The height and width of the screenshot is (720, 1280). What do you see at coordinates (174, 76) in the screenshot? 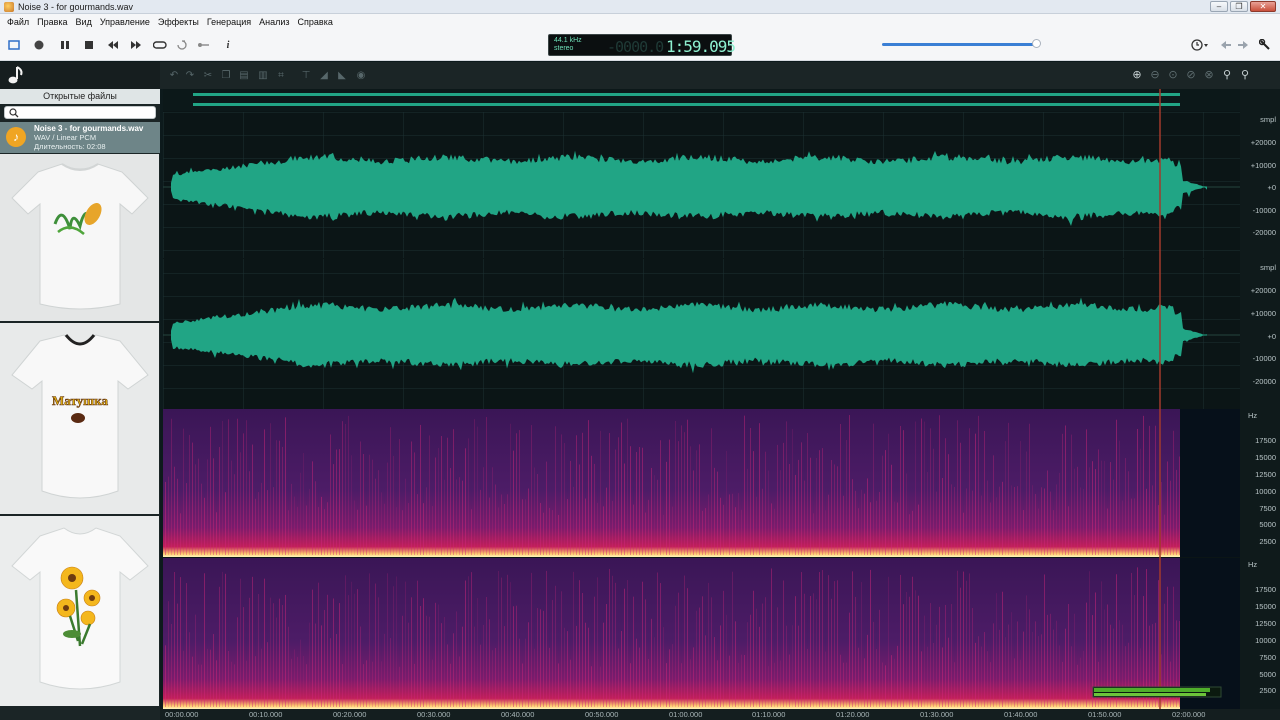
I see `undo-icon: ↶` at bounding box center [174, 76].